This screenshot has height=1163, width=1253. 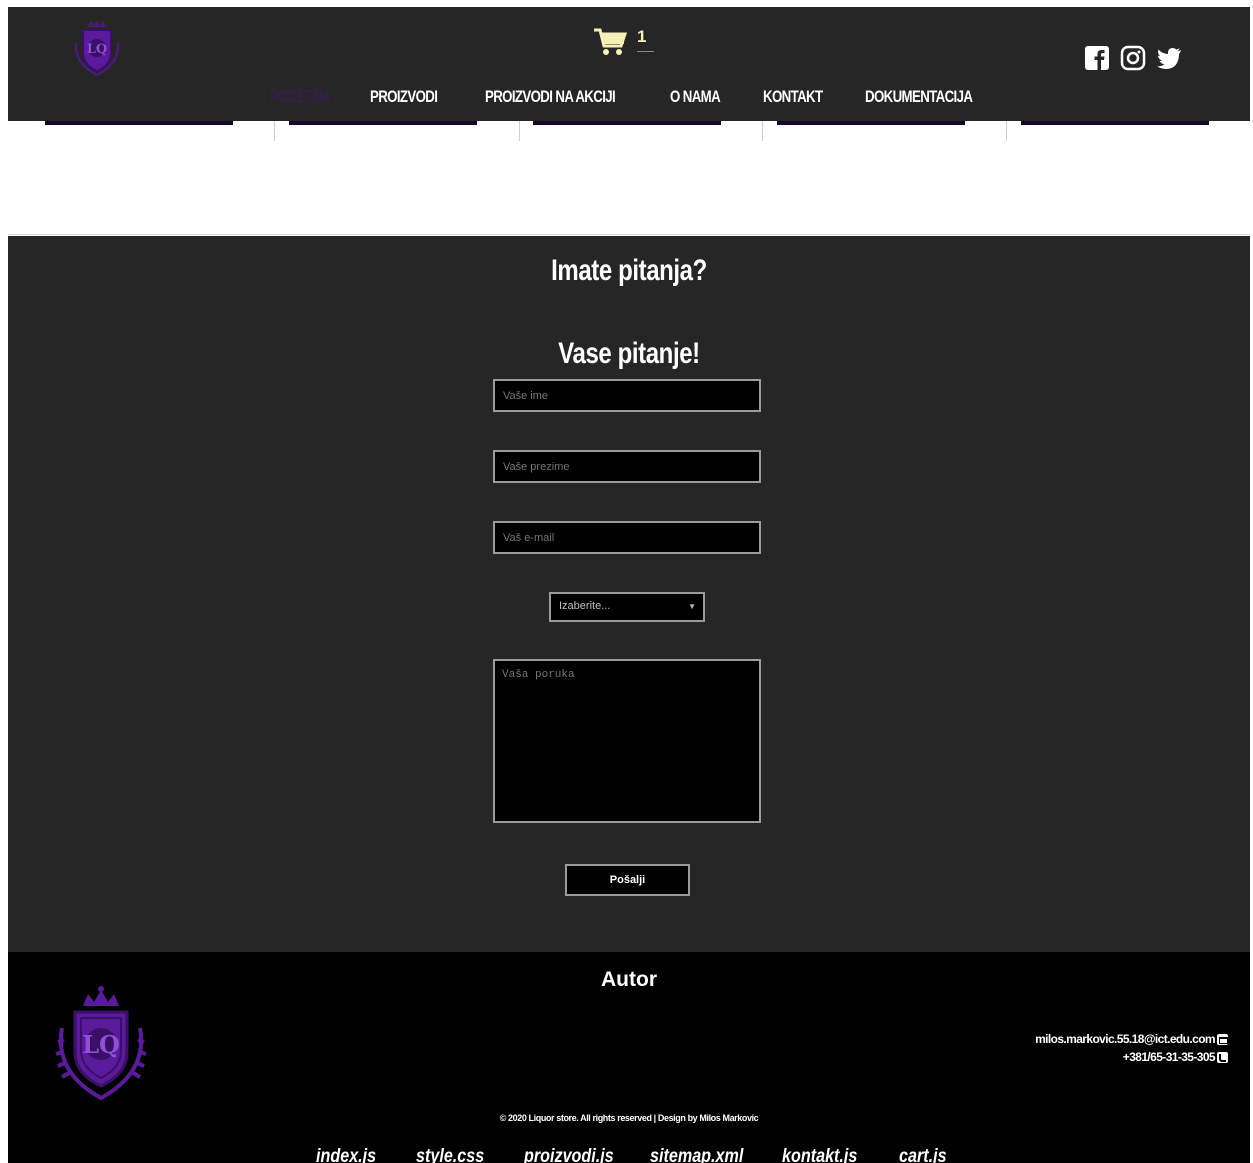 I want to click on doc-link-kontakt-js: kontakt.js, so click(x=831, y=1154).